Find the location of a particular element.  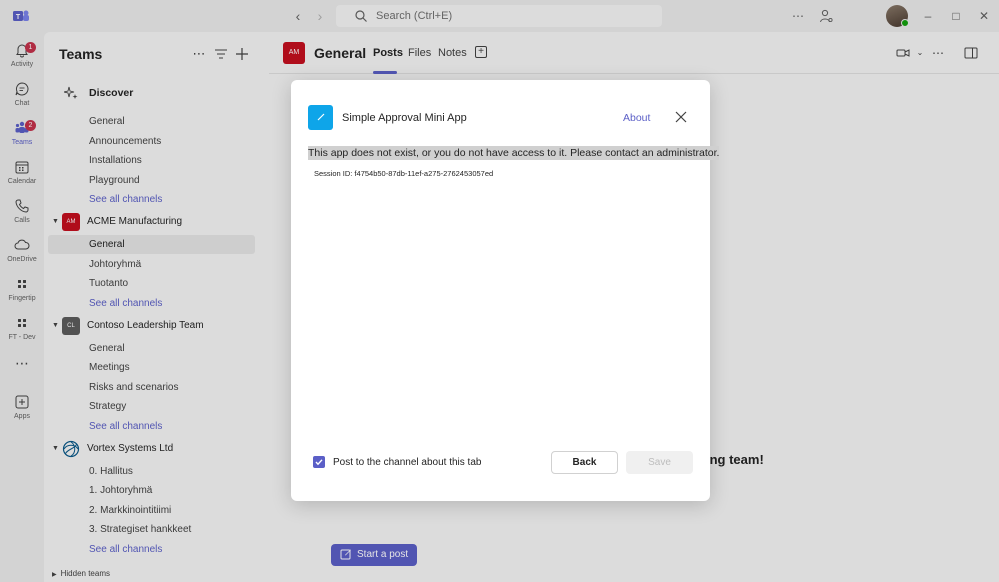

close-icon is located at coordinates (681, 117).